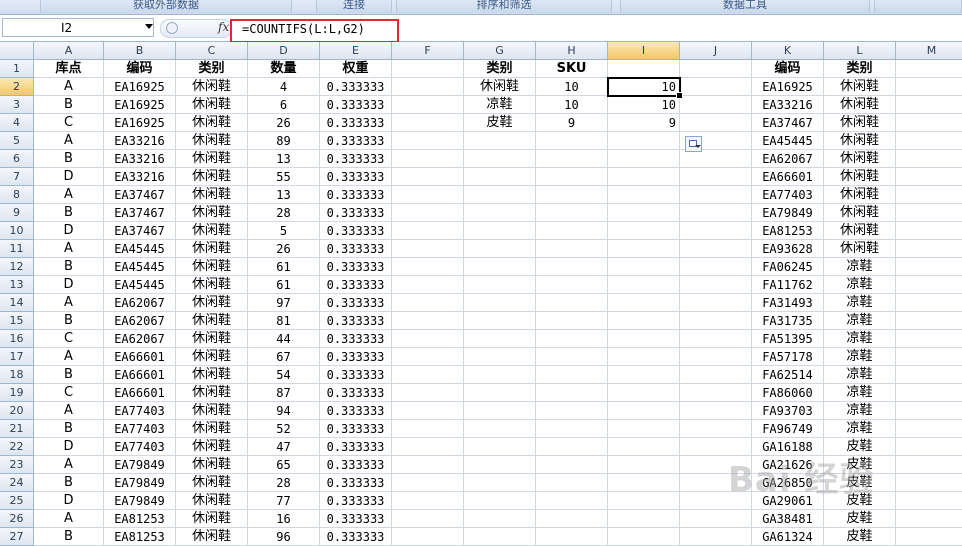 This screenshot has width=962, height=546. Describe the element at coordinates (572, 69) in the screenshot. I see `header-cell-h: SKU` at that location.